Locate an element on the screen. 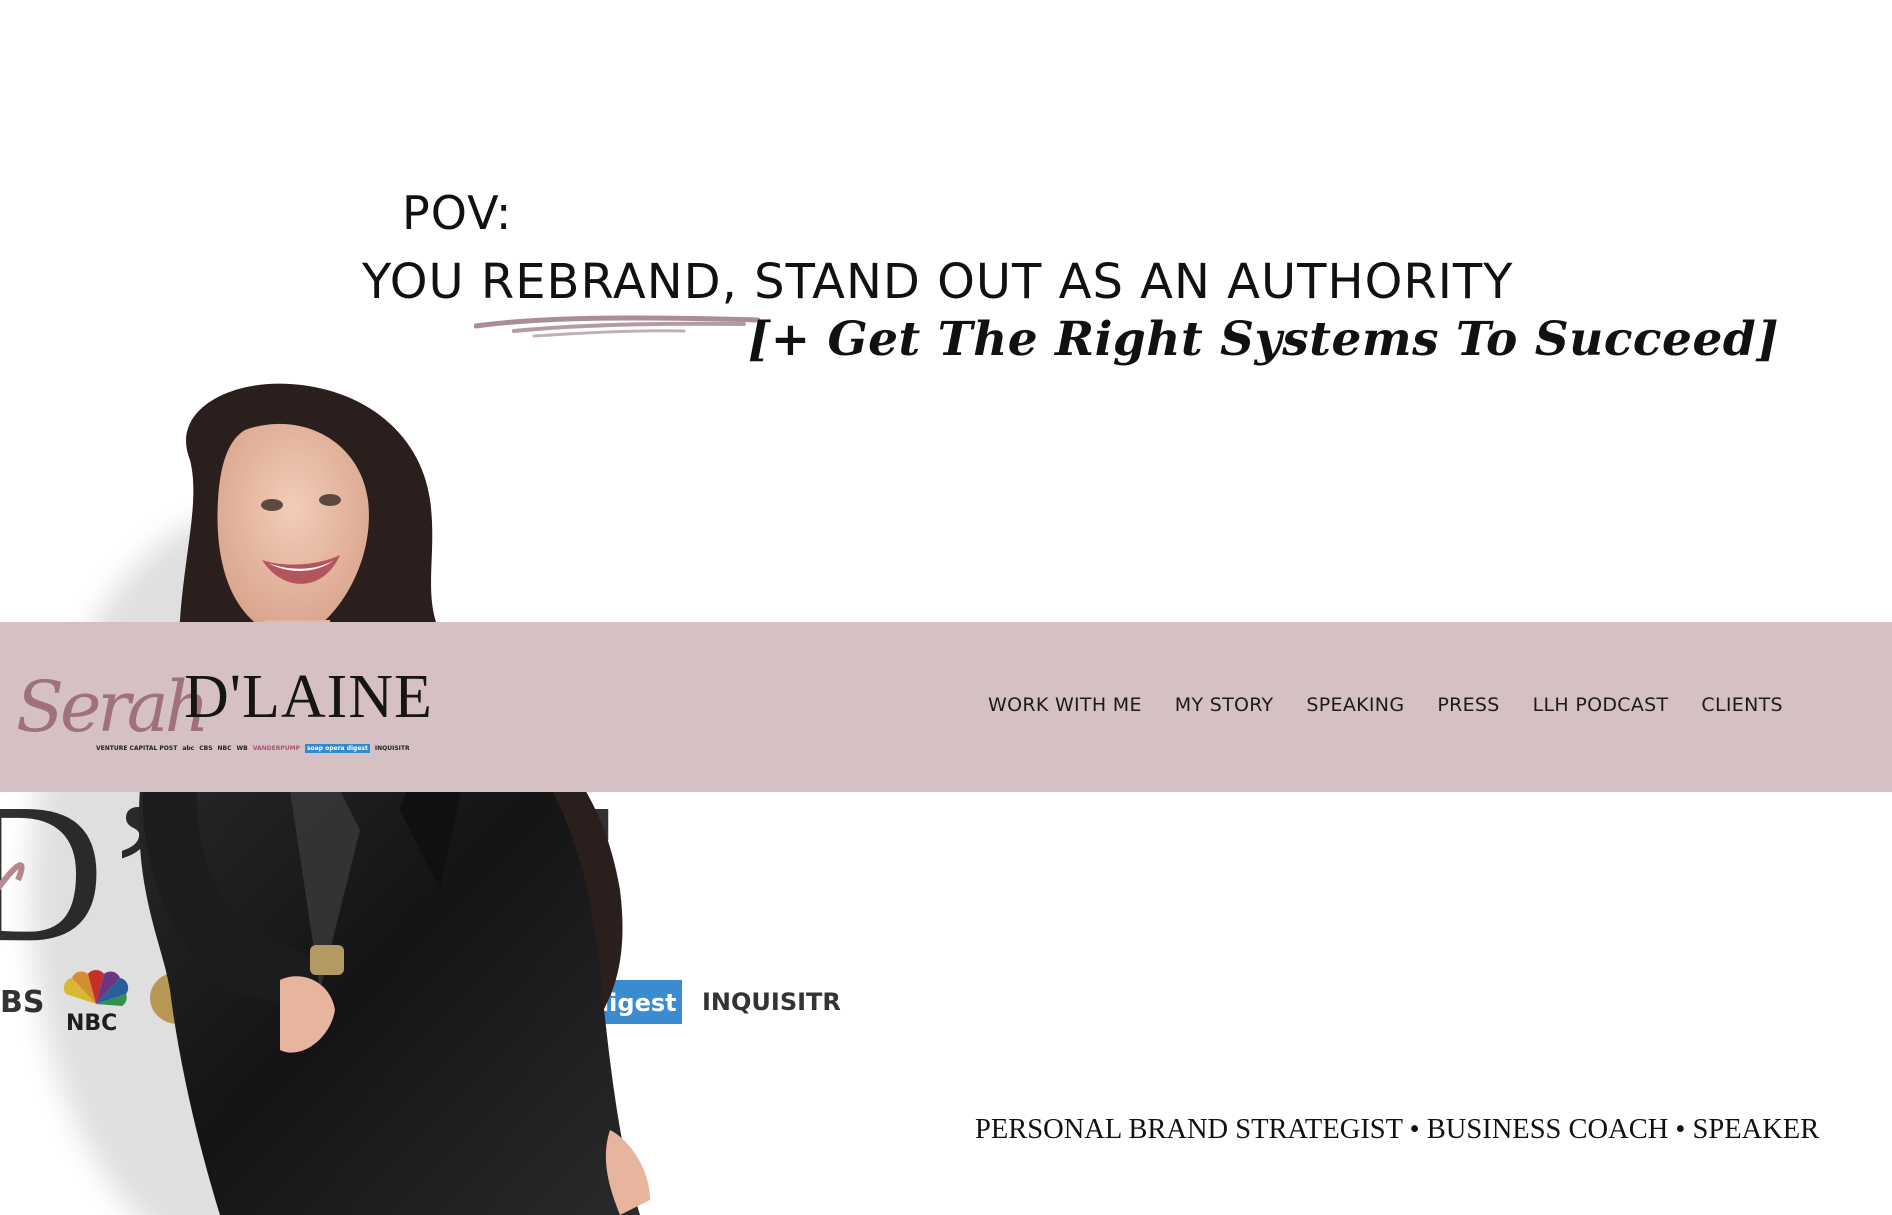 The width and height of the screenshot is (1892, 1215). logo-badge: INQUISITR is located at coordinates (392, 748).